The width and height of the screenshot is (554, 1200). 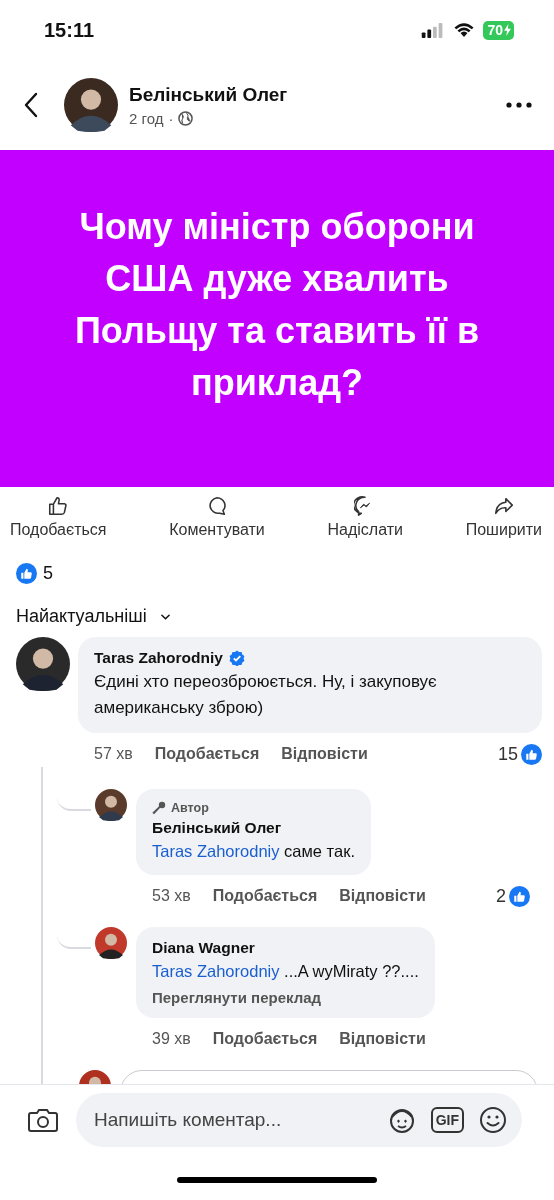 I want to click on microphone-icon, so click(x=159, y=808).